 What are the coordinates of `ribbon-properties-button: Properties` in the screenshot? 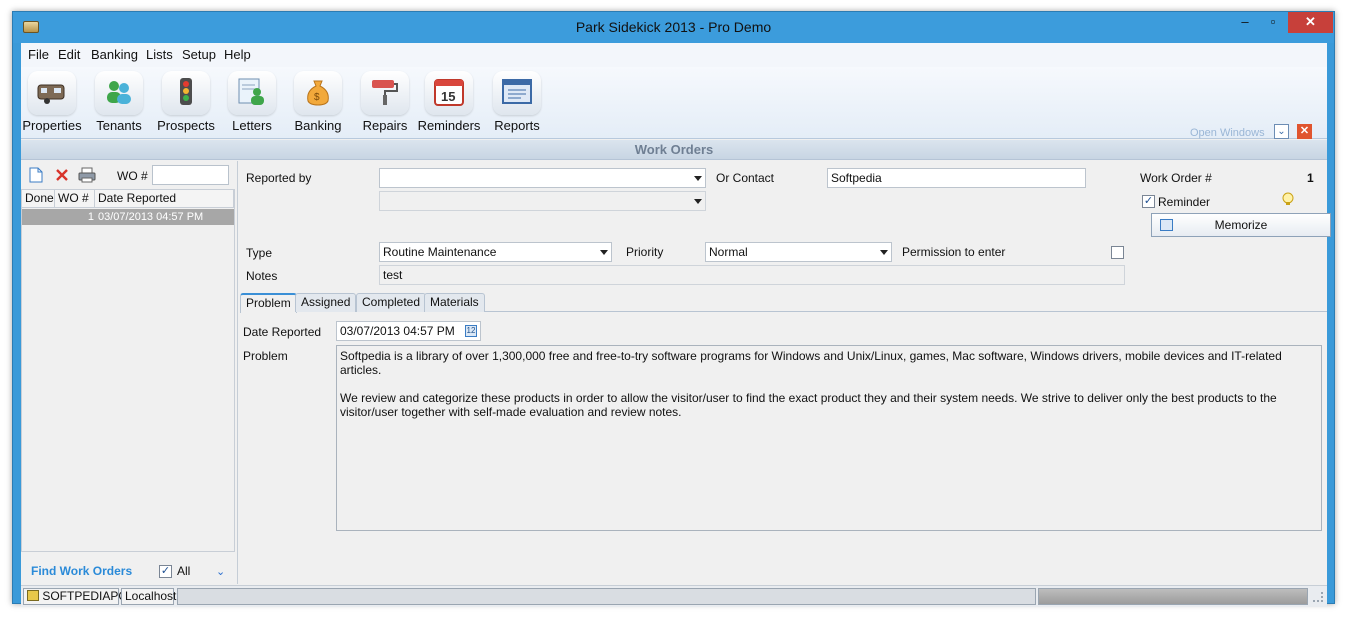 It's located at (52, 103).